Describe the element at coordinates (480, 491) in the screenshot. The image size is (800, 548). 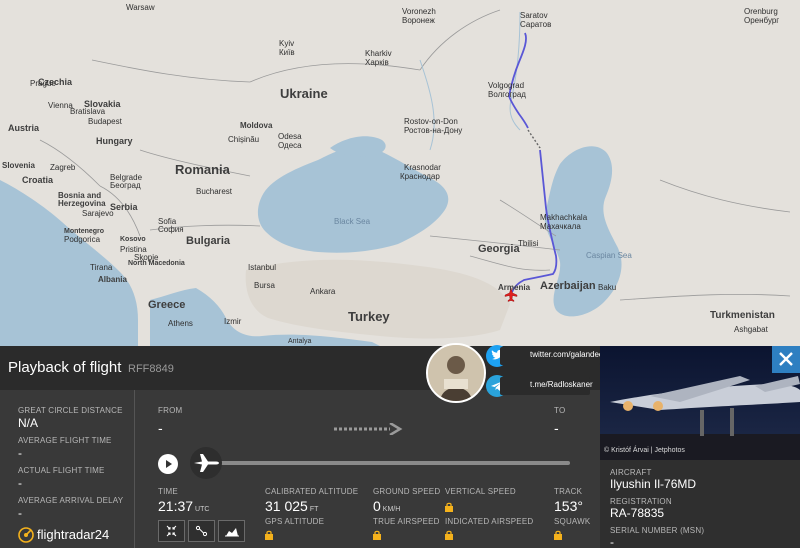
I see `vertical-speed-label: VERTICAL SPEED` at that location.